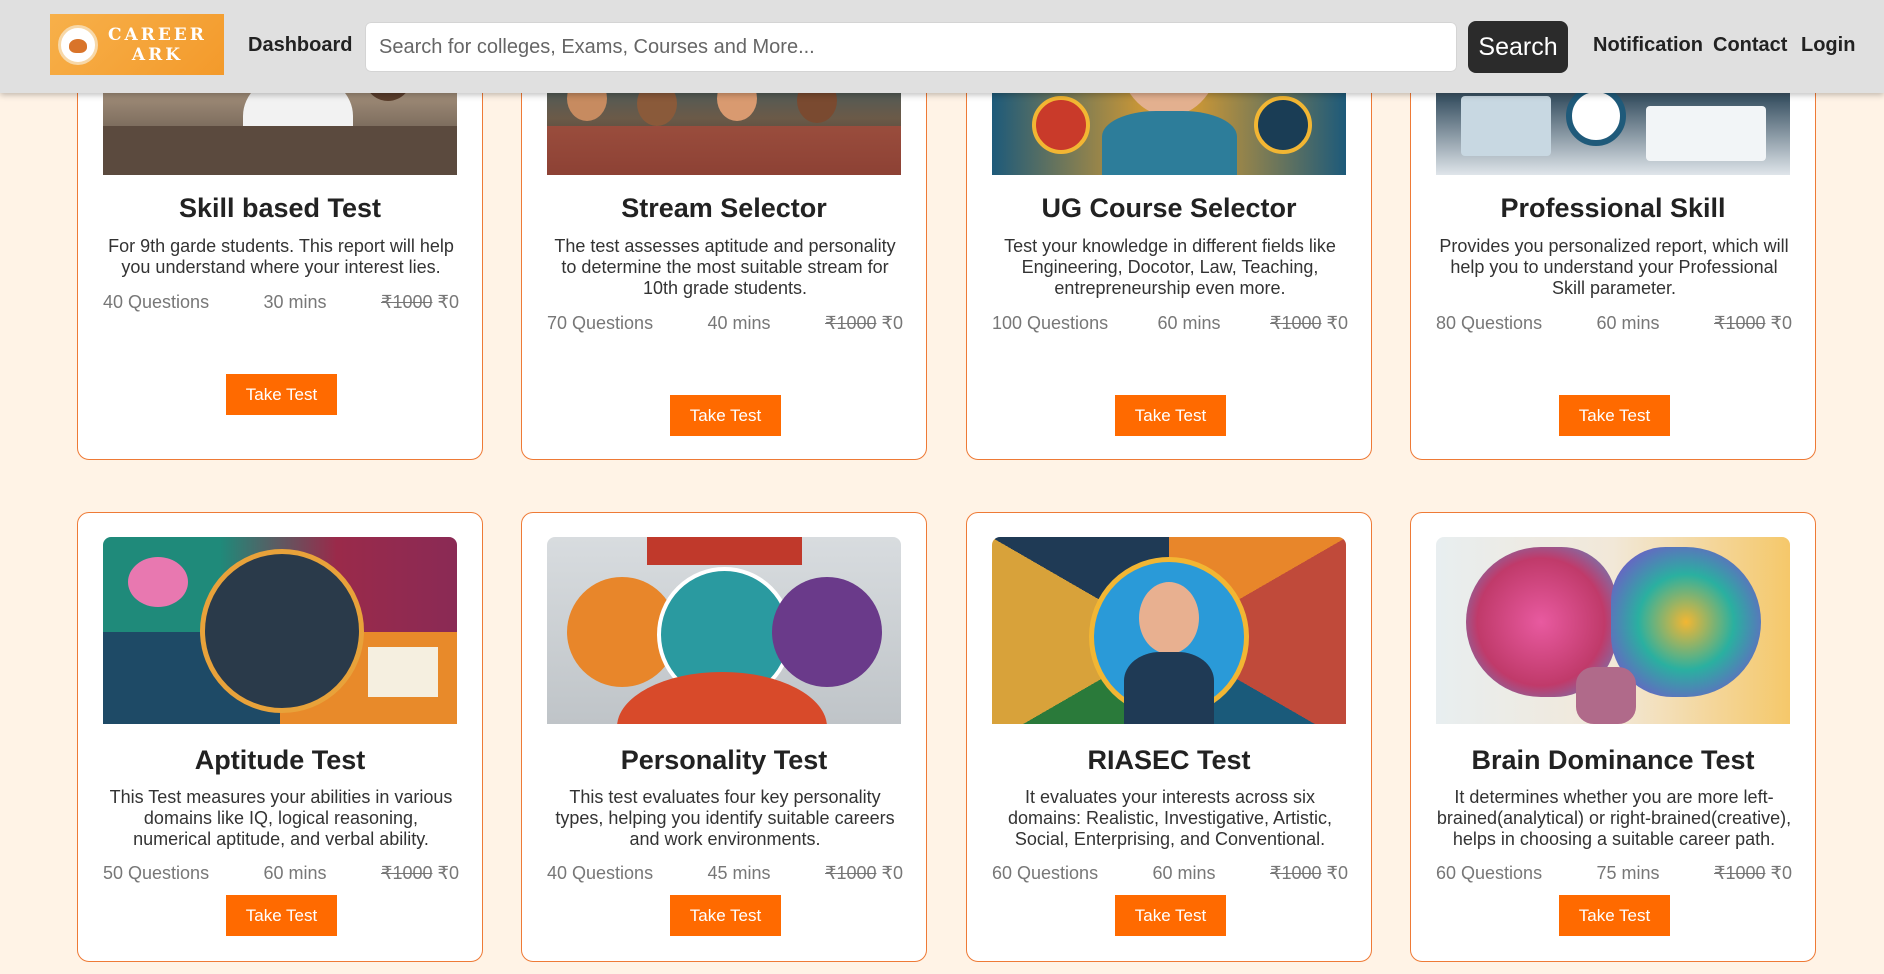 The height and width of the screenshot is (974, 1884). Describe the element at coordinates (1613, 630) in the screenshot. I see `card-image-brain-hemispheres` at that location.